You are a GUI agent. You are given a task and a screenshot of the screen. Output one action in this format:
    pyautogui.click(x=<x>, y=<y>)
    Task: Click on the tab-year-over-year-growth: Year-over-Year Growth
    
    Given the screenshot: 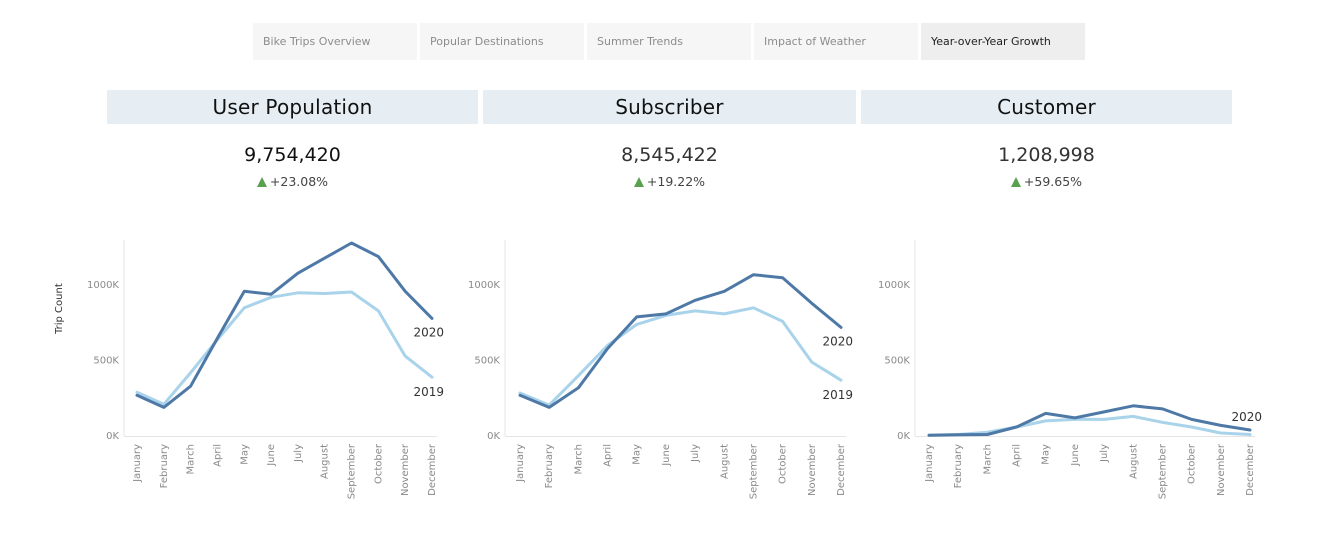 What is the action you would take?
    pyautogui.click(x=1003, y=41)
    